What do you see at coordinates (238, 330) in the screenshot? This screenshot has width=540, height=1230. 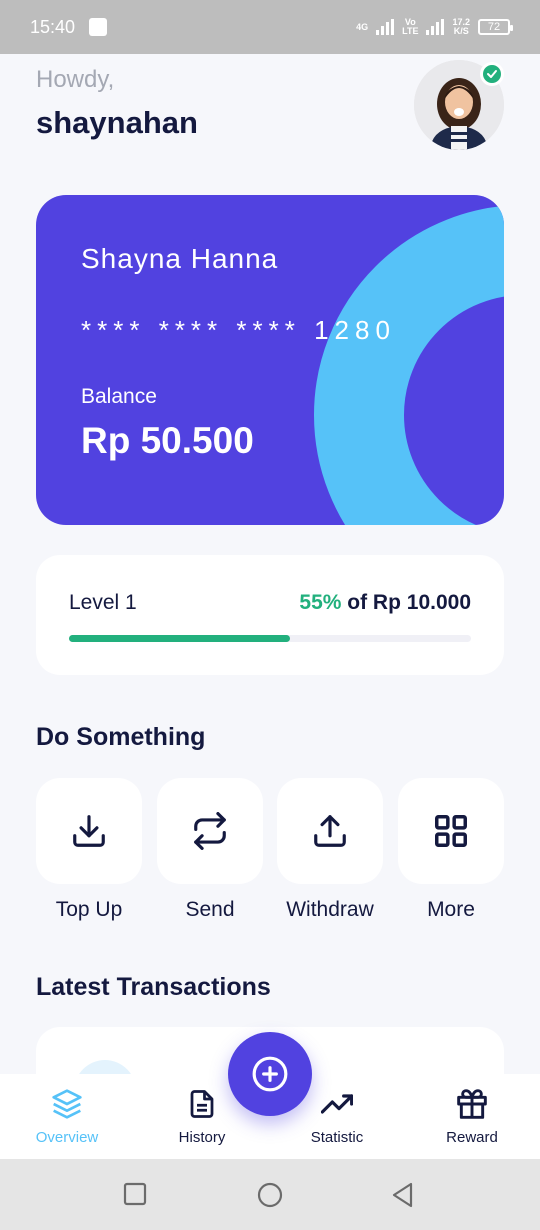 I see `card-number: **** **** **** 1280` at bounding box center [238, 330].